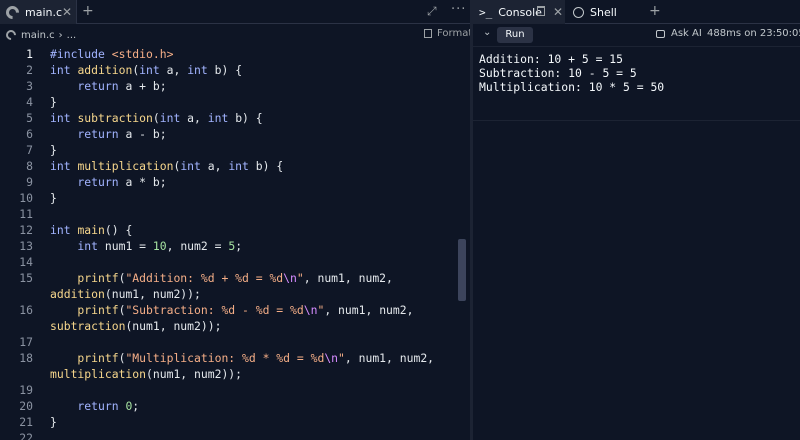 This screenshot has width=800, height=440. I want to click on editor-scrollbar, so click(462, 270).